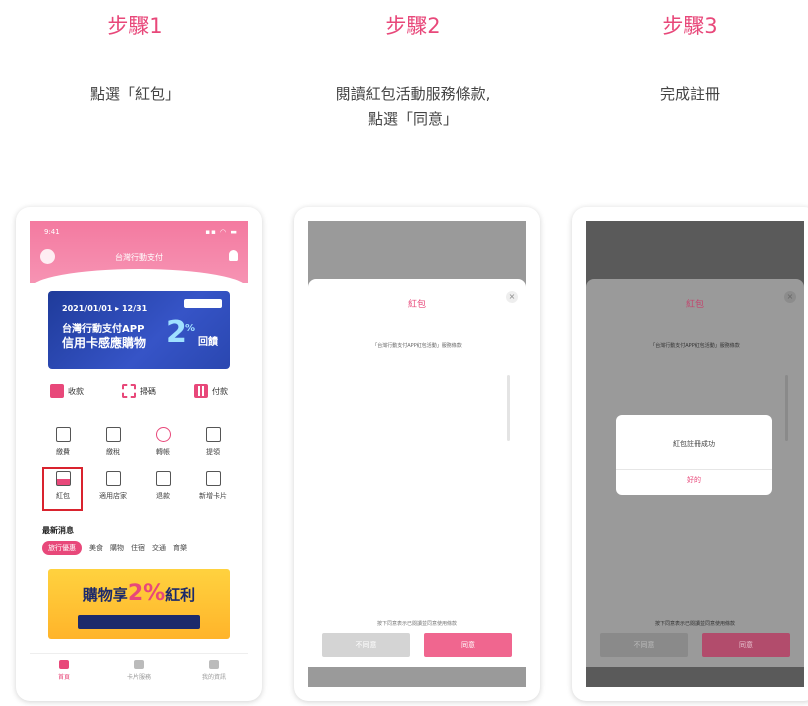 This screenshot has height=706, width=808. Describe the element at coordinates (180, 595) in the screenshot. I see `promo-suffix: 紅利` at that location.